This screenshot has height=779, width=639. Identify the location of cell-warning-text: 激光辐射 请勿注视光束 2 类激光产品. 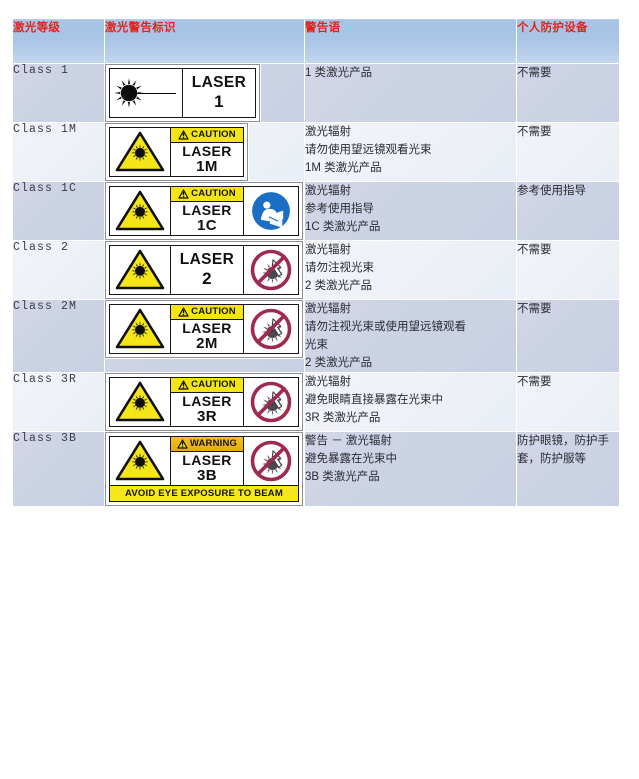
(410, 270).